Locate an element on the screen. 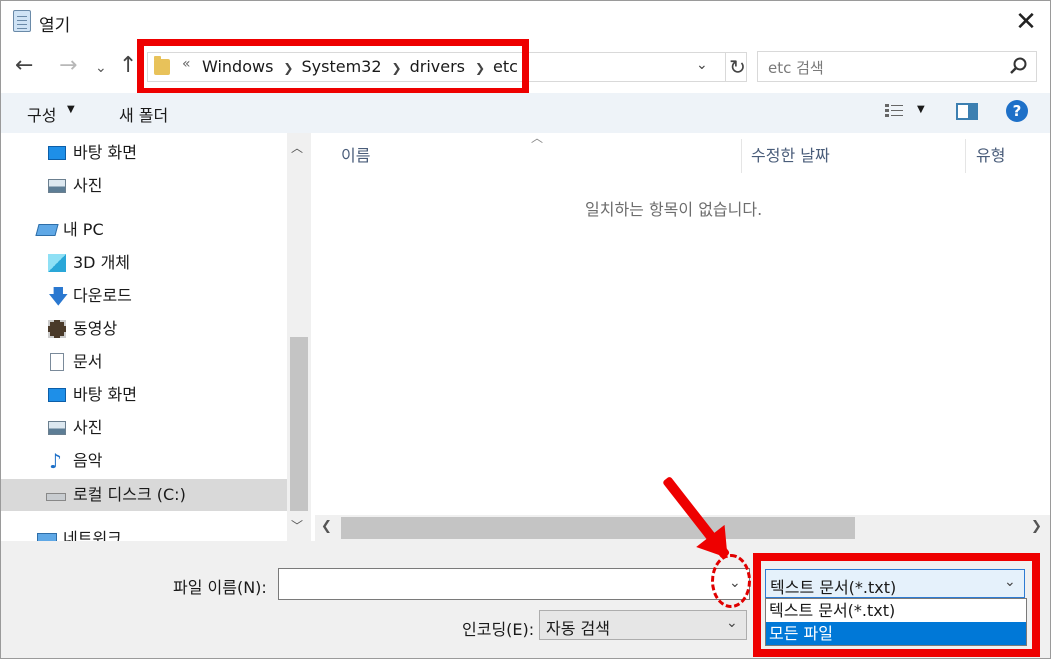 This screenshot has width=1051, height=659. up-arrow-icon: ↑ is located at coordinates (128, 66).